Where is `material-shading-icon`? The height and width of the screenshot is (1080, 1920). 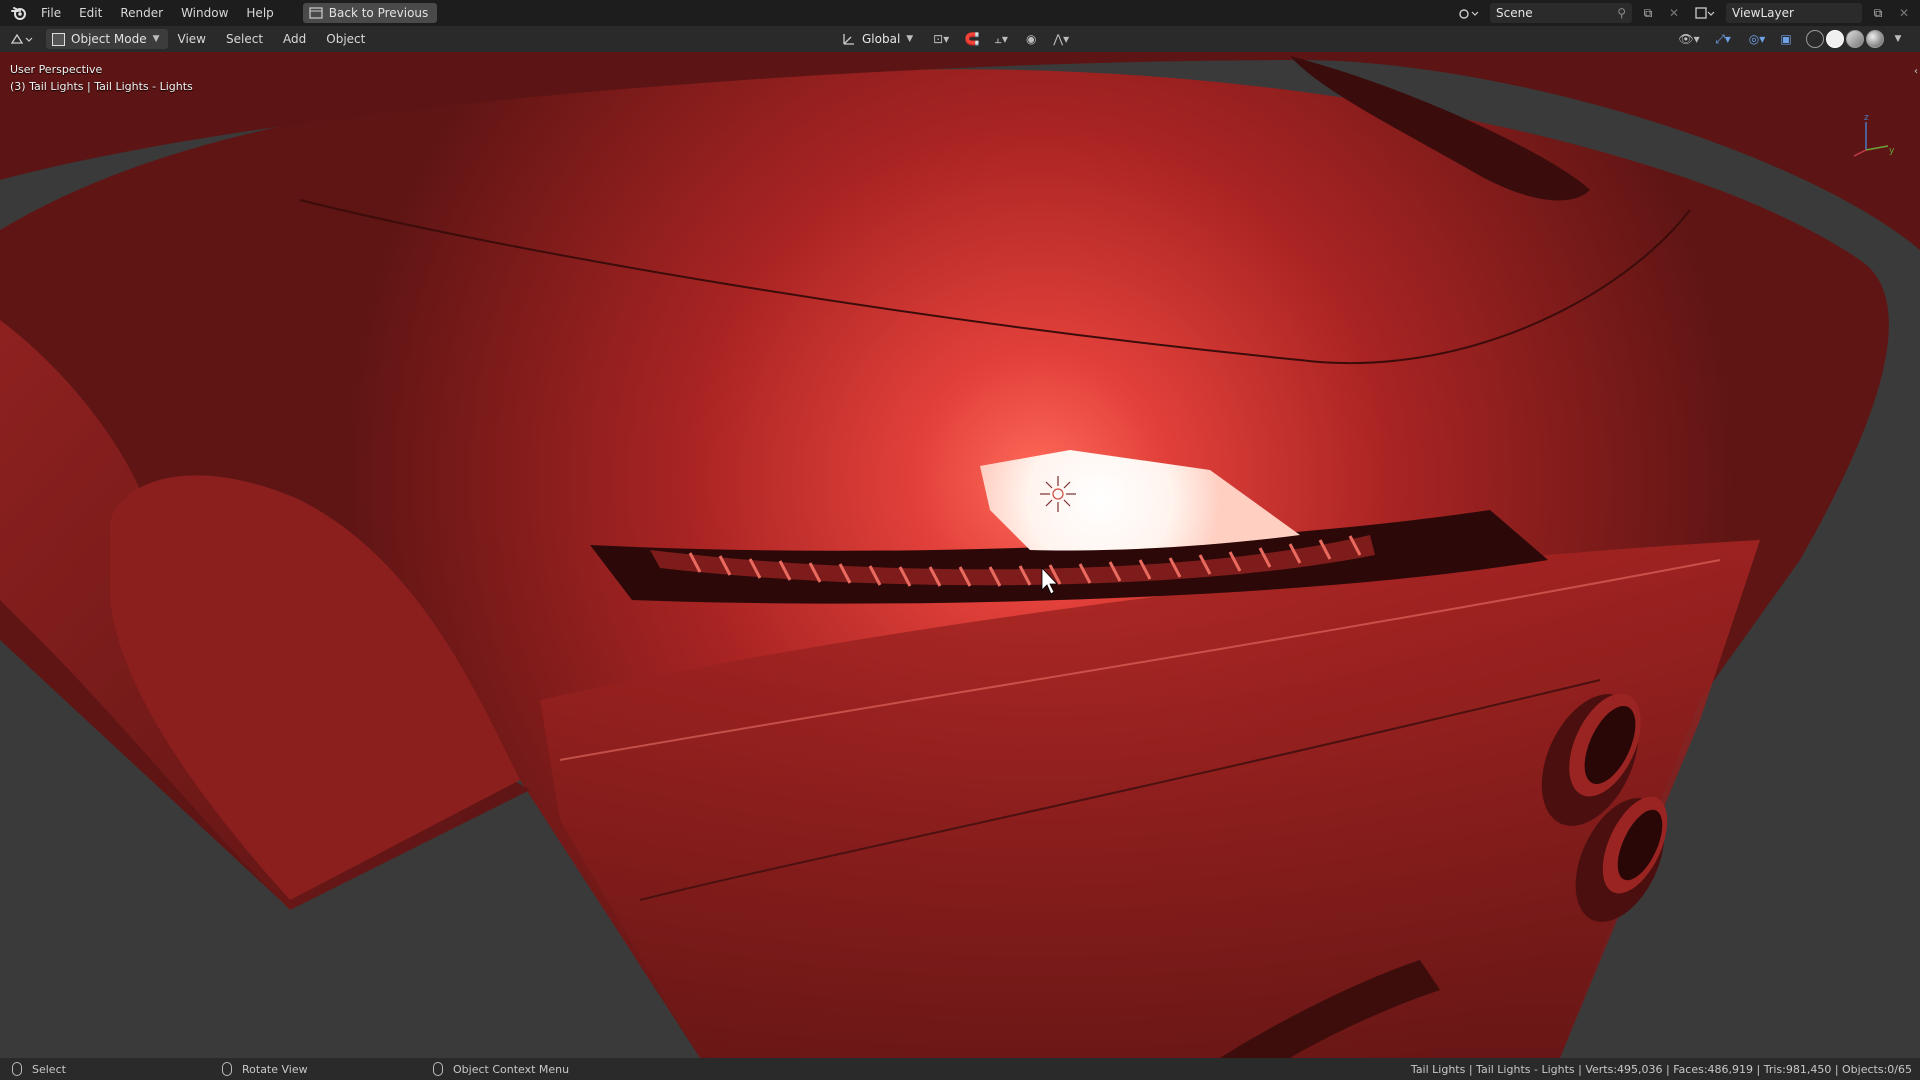
material-shading-icon is located at coordinates (1855, 39).